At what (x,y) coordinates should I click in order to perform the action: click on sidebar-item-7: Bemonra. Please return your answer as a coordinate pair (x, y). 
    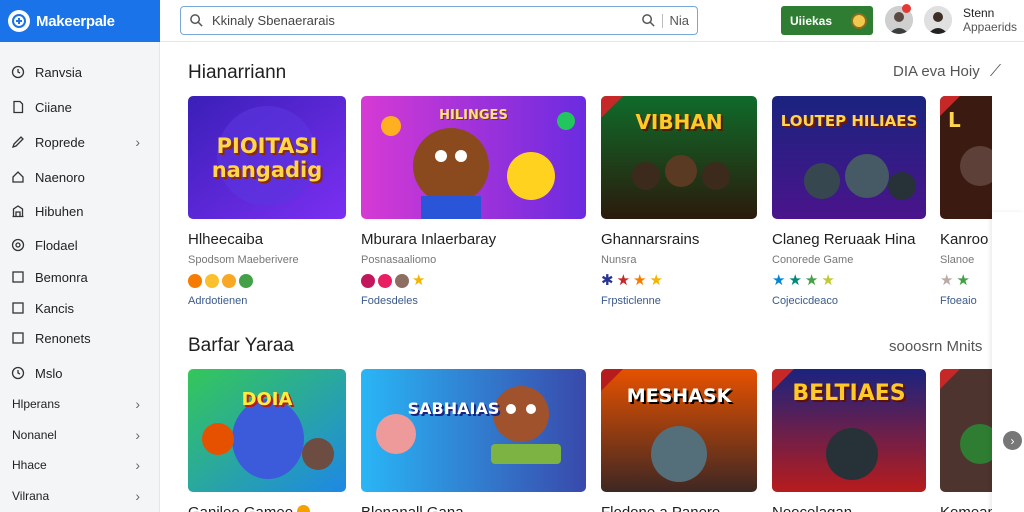
    Looking at the image, I should click on (80, 277).